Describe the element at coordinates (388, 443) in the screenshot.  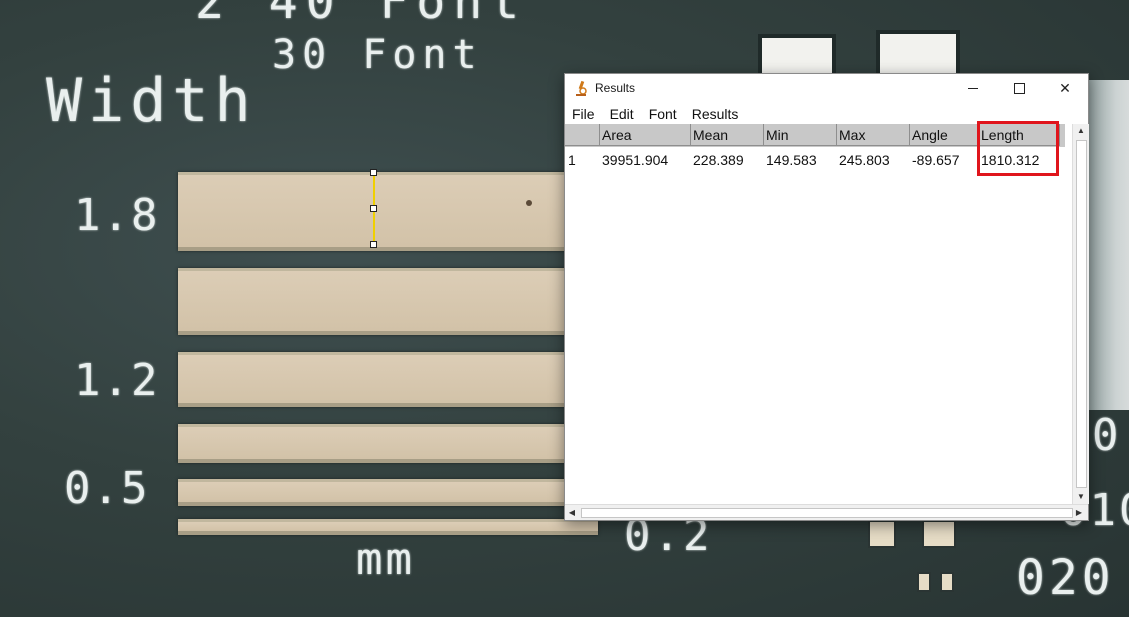
I see `copper-trace-0-8mm` at that location.